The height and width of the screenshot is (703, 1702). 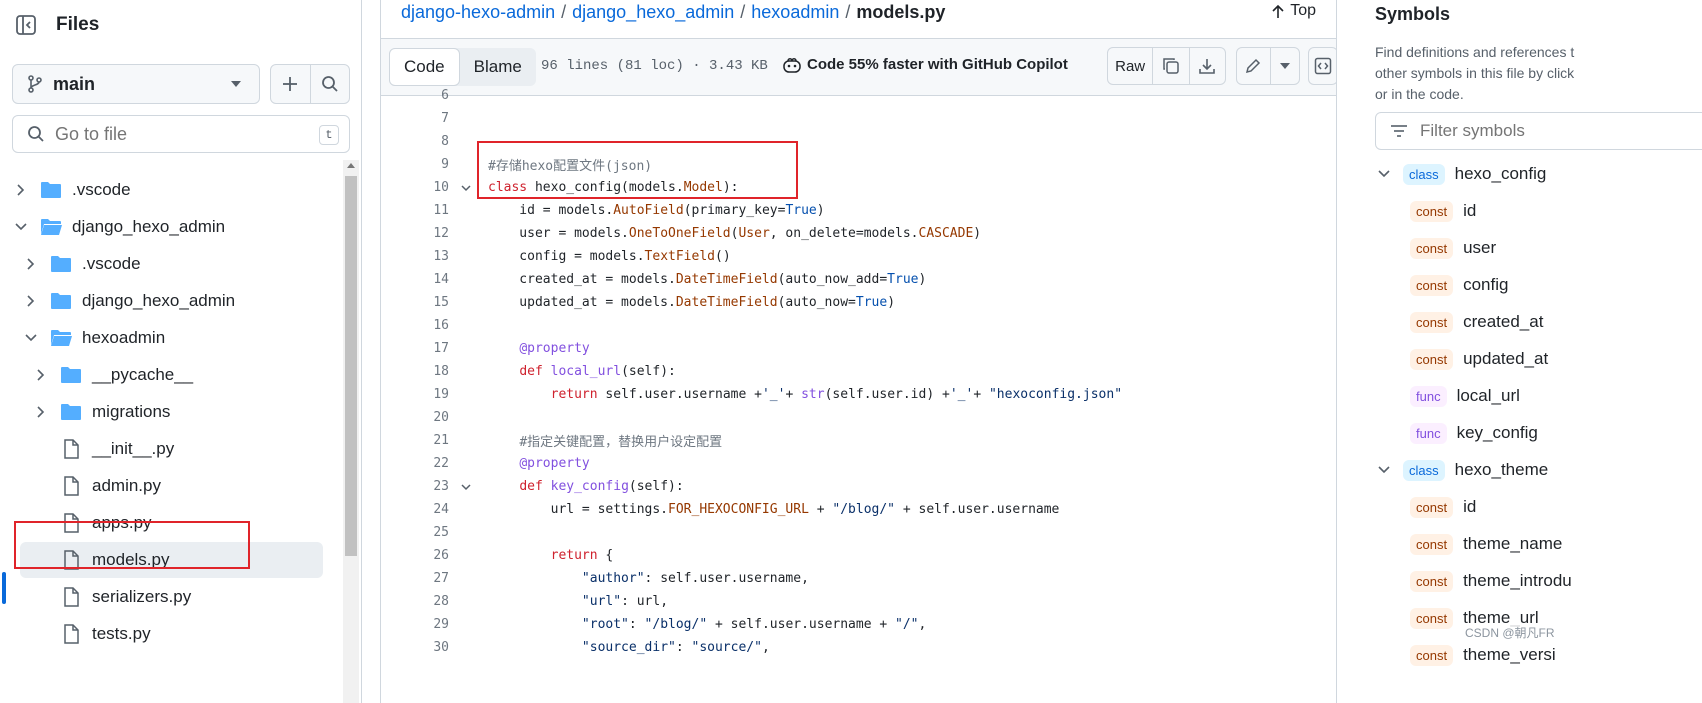 I want to click on go-to-file-input, so click(x=175, y=134).